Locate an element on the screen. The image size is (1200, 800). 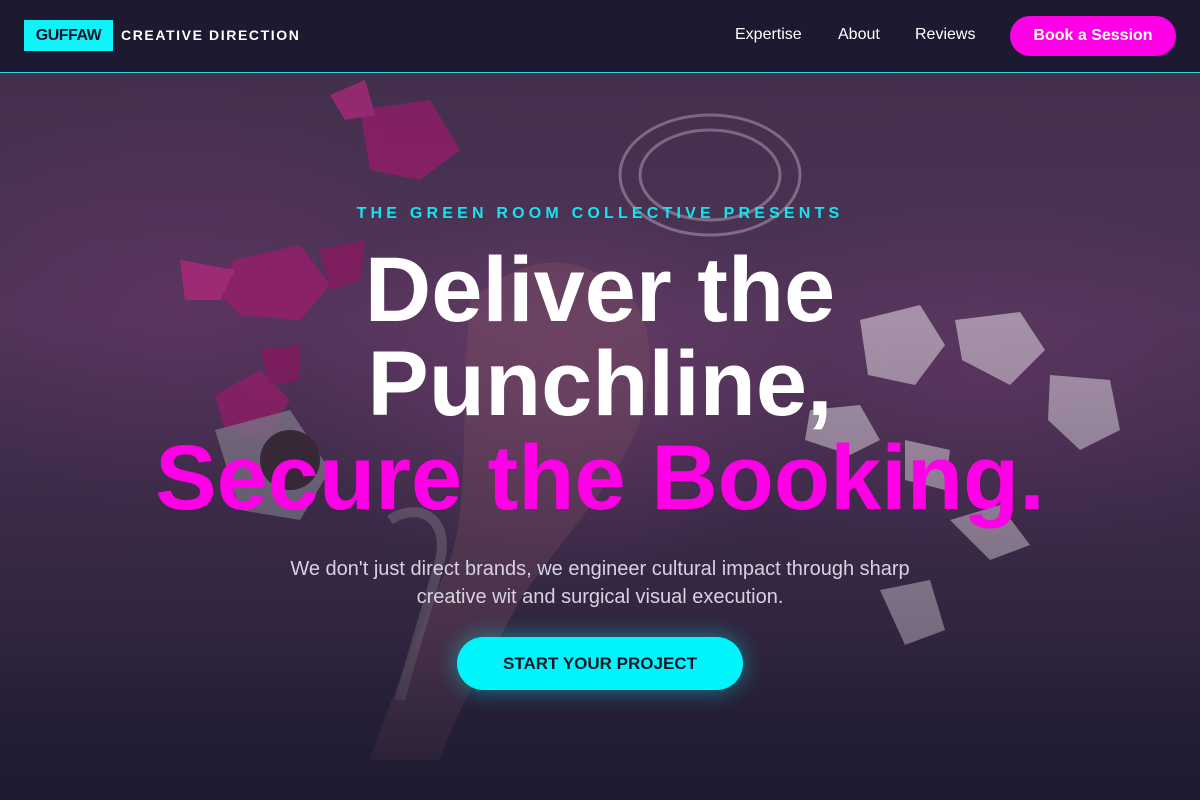
headline-line-1: Deliver the is located at coordinates (600, 290).